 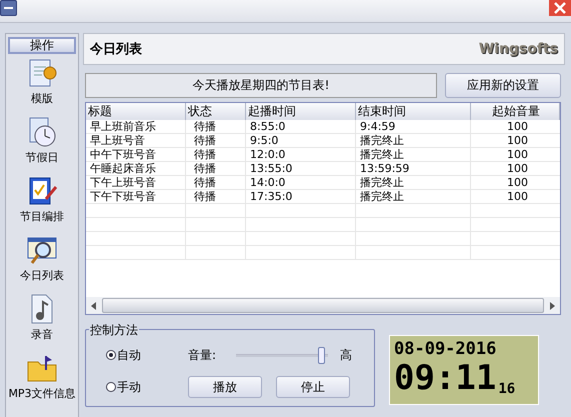 What do you see at coordinates (42, 83) in the screenshot?
I see `sidebar-item: 模版` at bounding box center [42, 83].